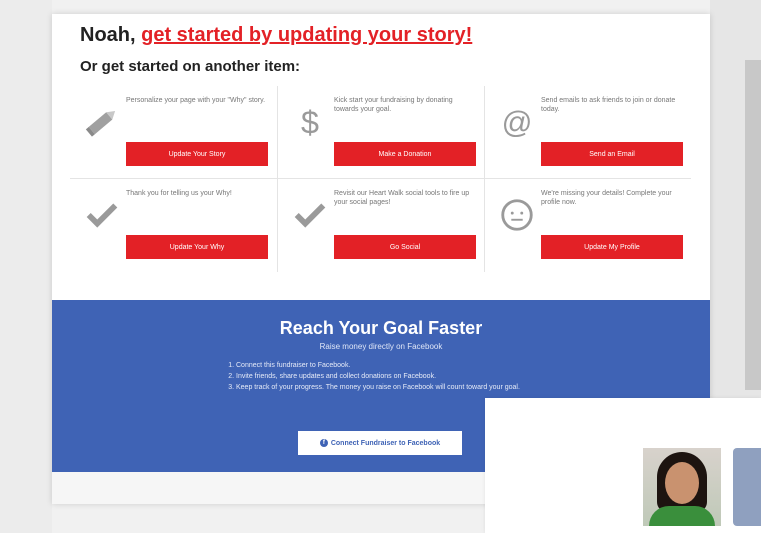 The height and width of the screenshot is (533, 761). I want to click on make-donation-button: Make a Donation, so click(405, 154).